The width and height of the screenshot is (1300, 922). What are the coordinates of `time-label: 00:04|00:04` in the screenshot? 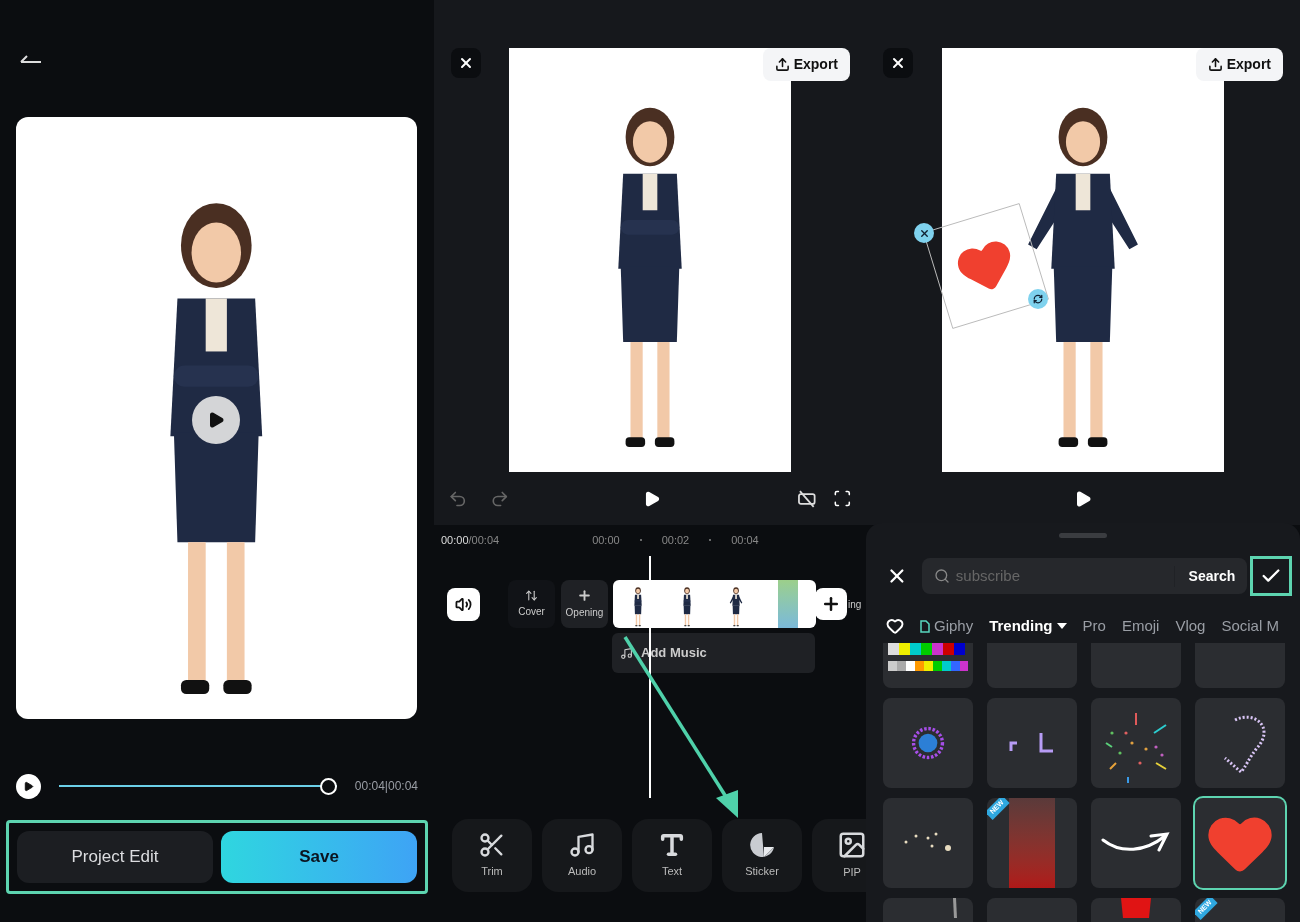 It's located at (386, 786).